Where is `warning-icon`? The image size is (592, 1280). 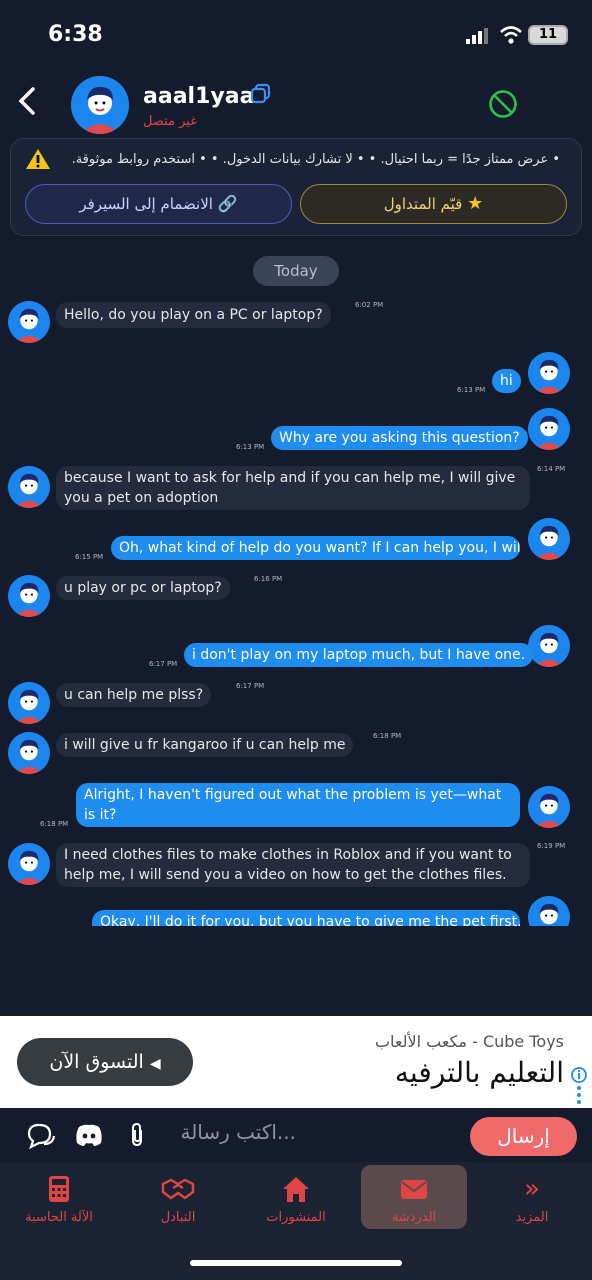 warning-icon is located at coordinates (38, 159).